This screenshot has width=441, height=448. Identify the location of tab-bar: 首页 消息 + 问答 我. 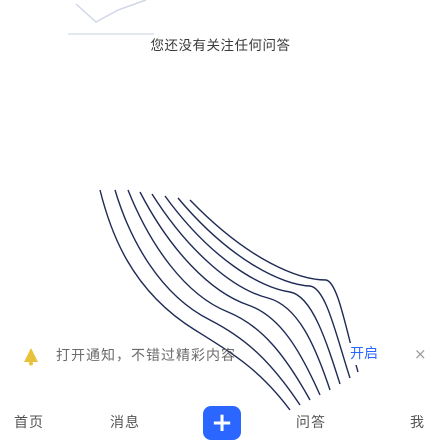
(220, 426).